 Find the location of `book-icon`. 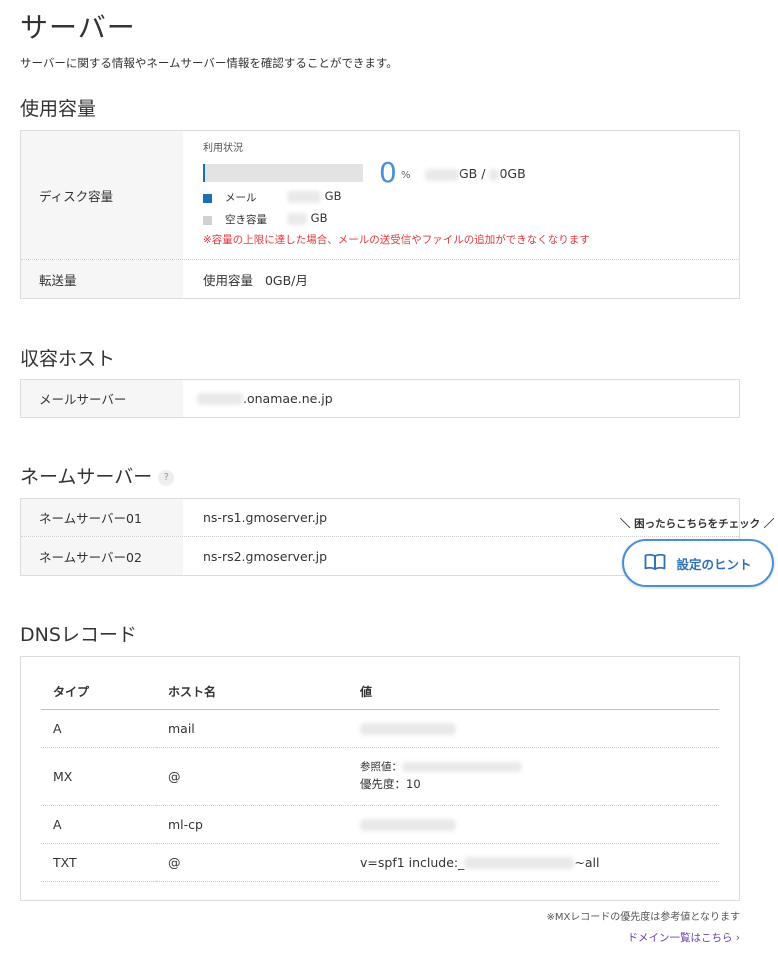

book-icon is located at coordinates (655, 563).